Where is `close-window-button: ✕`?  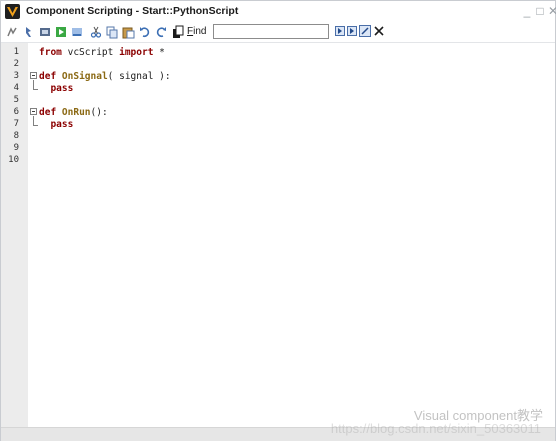
close-window-button: ✕ is located at coordinates (551, 11).